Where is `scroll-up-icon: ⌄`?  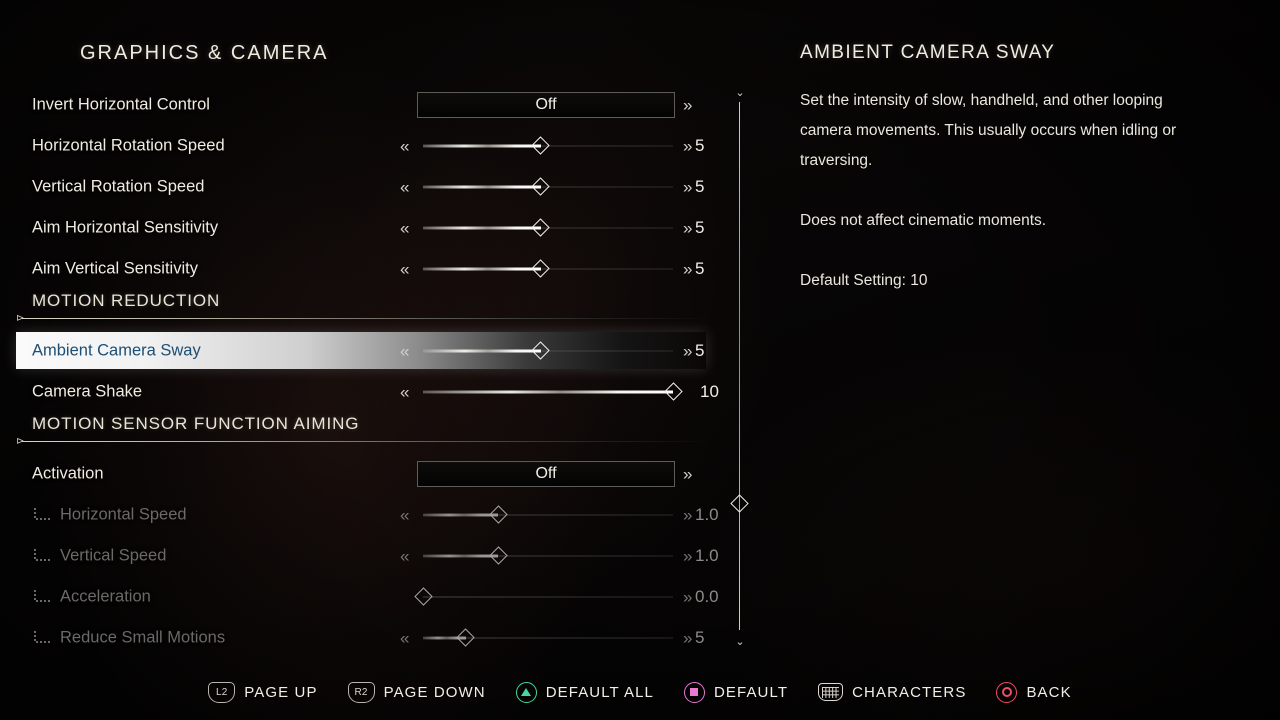
scroll-up-icon: ⌄ is located at coordinates (740, 93).